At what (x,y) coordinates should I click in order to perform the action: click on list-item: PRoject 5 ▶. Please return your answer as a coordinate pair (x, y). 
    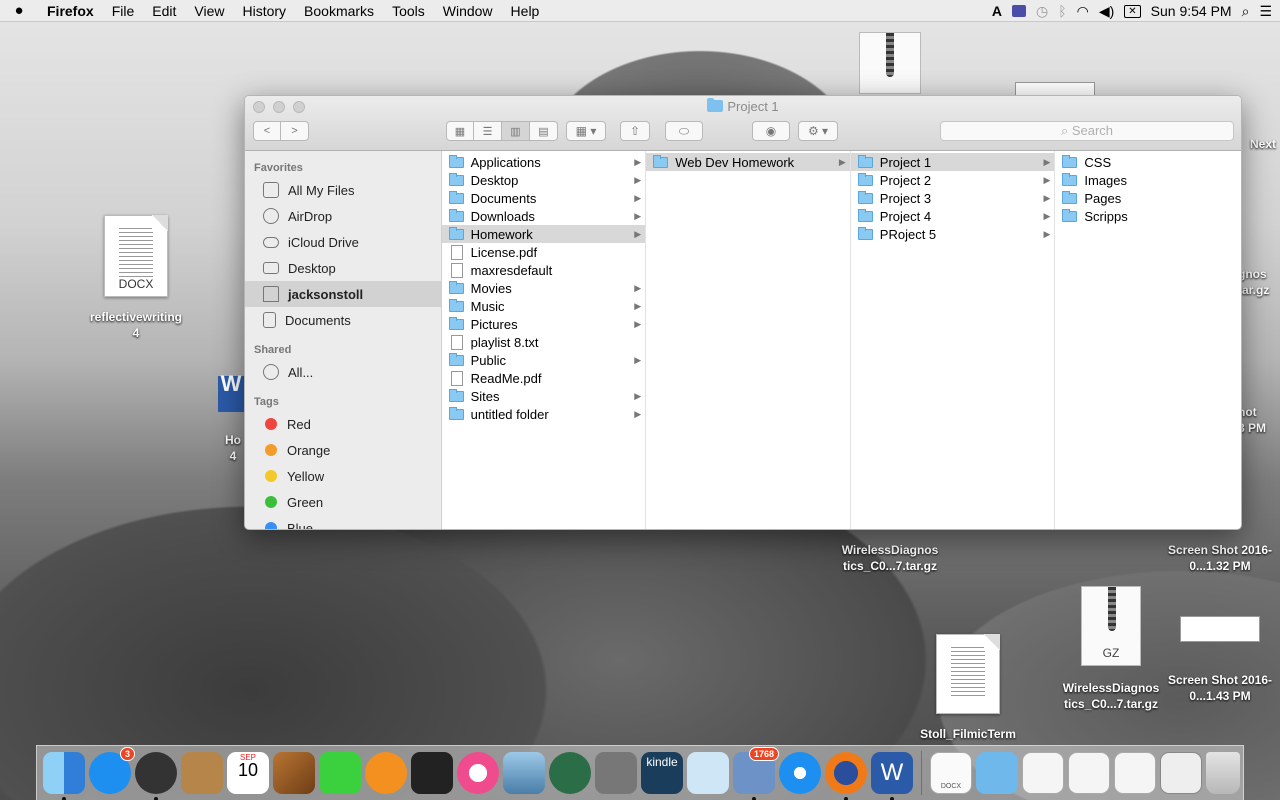
    Looking at the image, I should click on (953, 234).